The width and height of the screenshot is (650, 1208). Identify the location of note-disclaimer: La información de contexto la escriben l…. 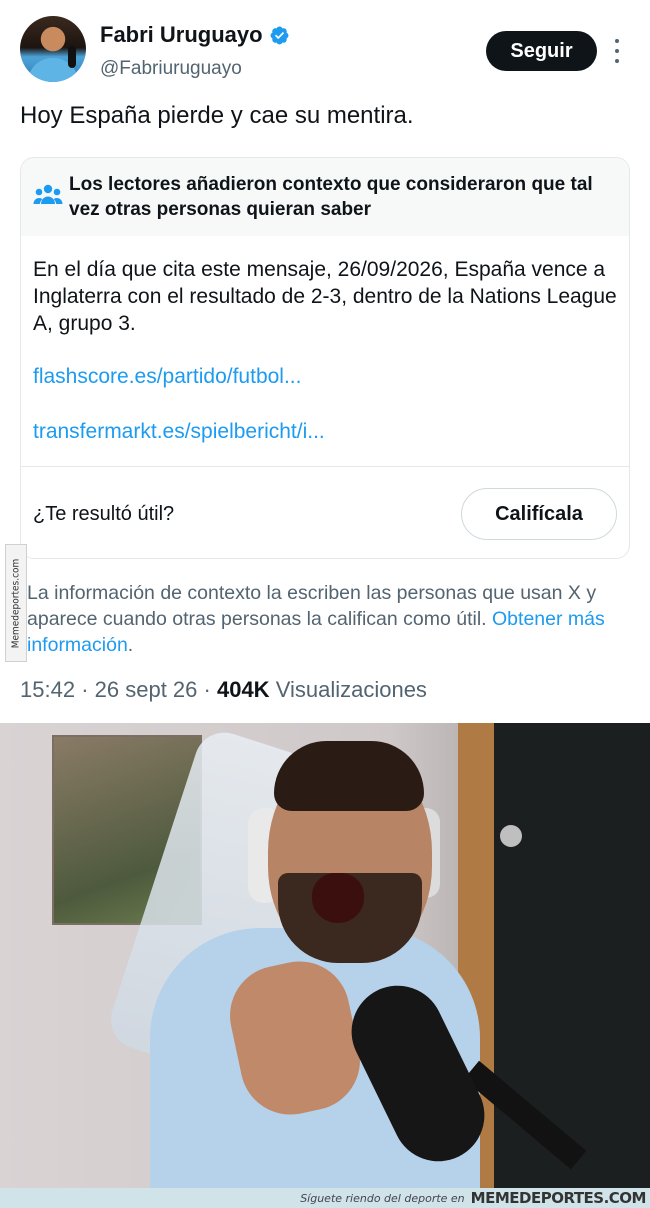
(332, 619).